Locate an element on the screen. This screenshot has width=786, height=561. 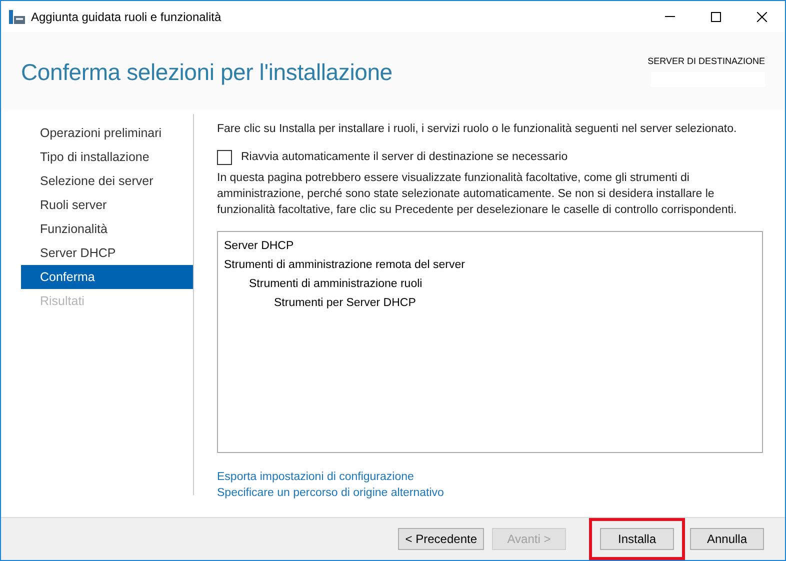
wizard-step: Operazioni preliminari is located at coordinates (107, 133).